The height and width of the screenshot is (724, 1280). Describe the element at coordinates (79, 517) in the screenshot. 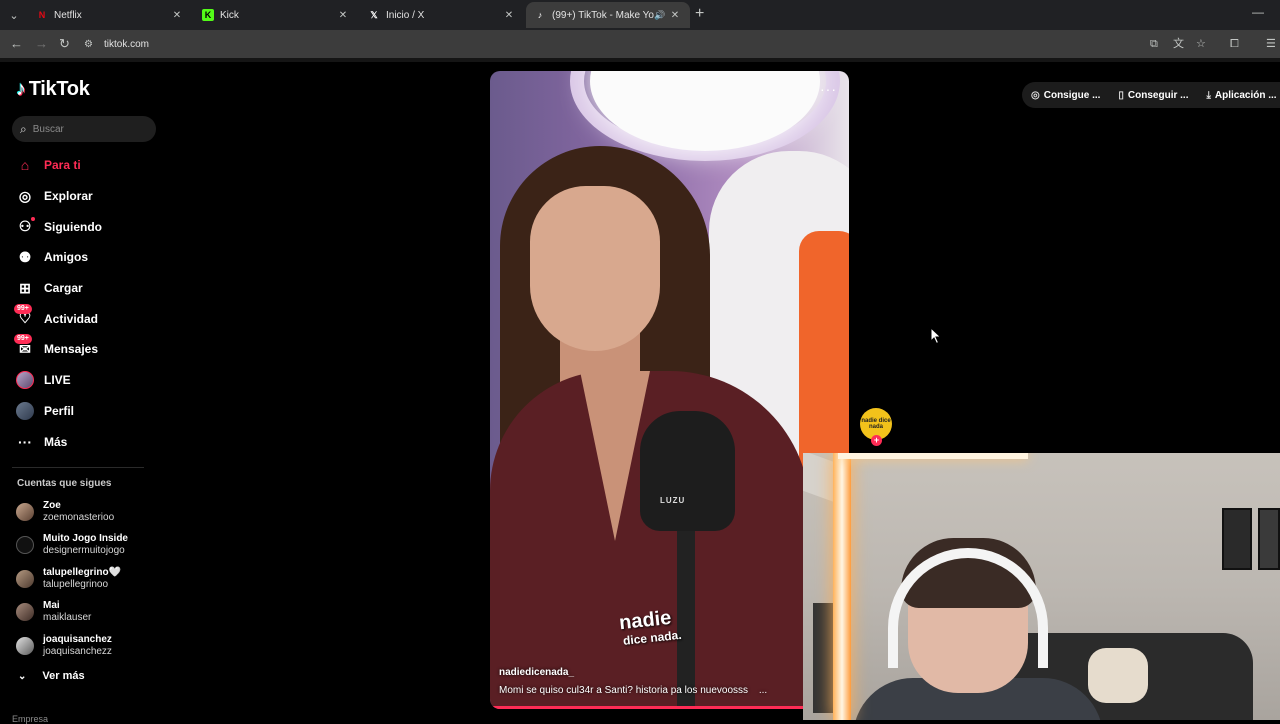

I see `account-username: zoemonasterioo` at that location.